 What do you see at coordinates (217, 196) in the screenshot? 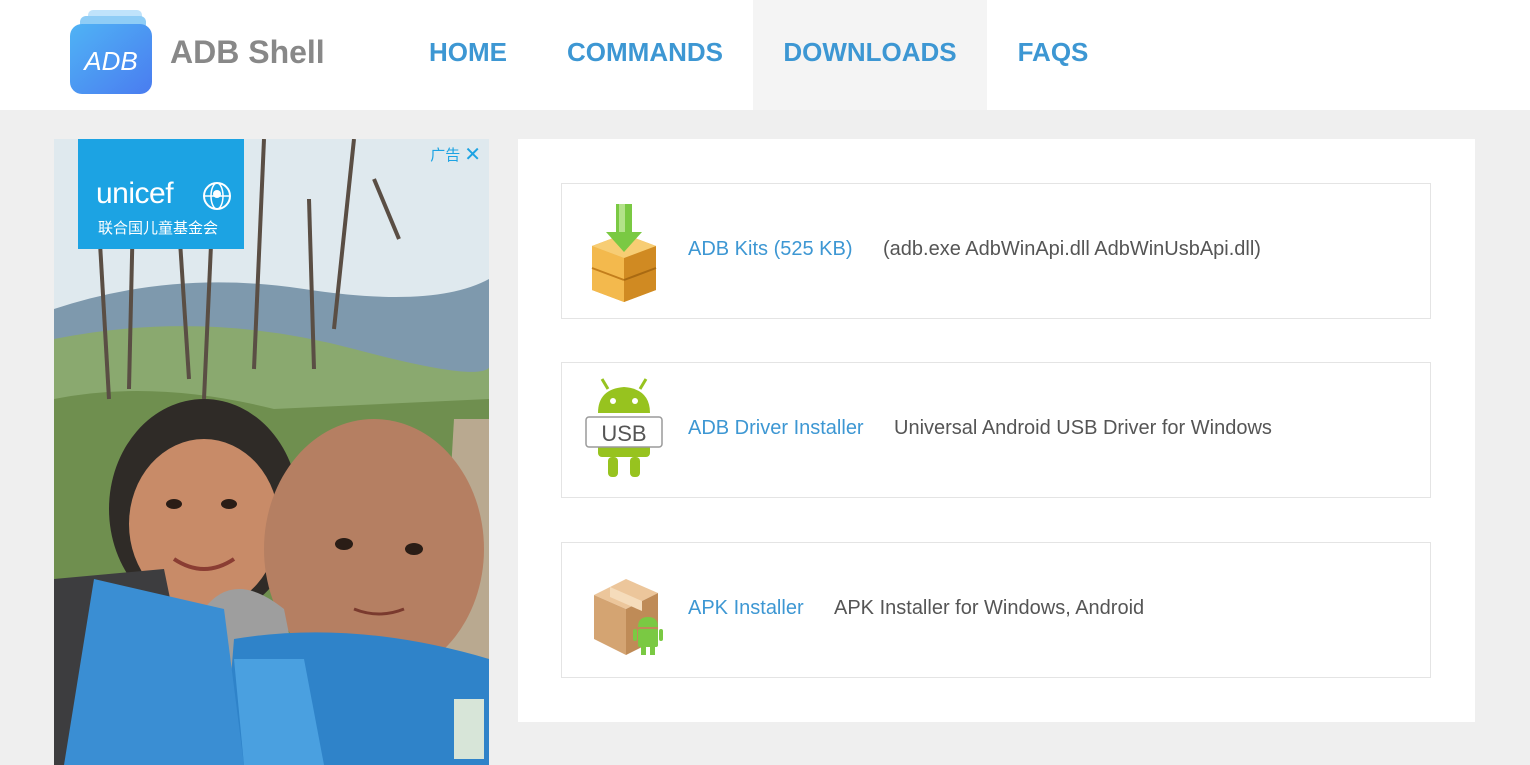
I see `unicef-globe-icon` at bounding box center [217, 196].